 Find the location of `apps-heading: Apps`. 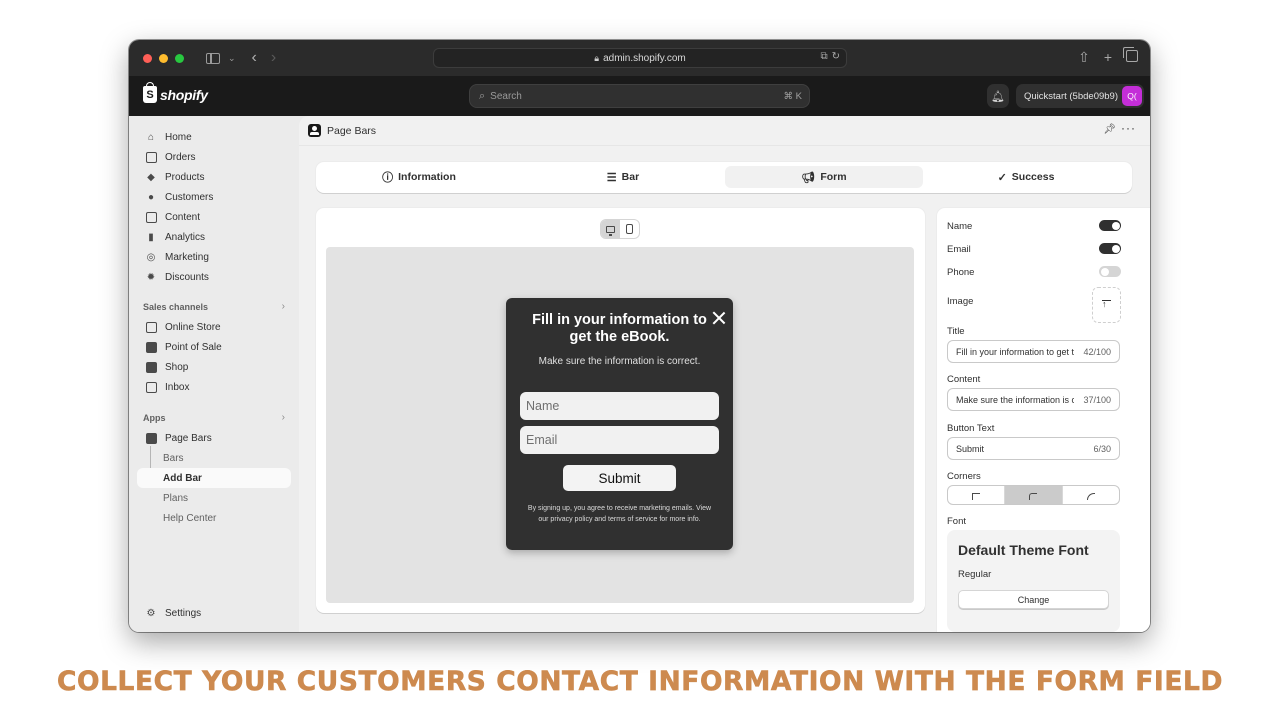

apps-heading: Apps is located at coordinates (154, 418).